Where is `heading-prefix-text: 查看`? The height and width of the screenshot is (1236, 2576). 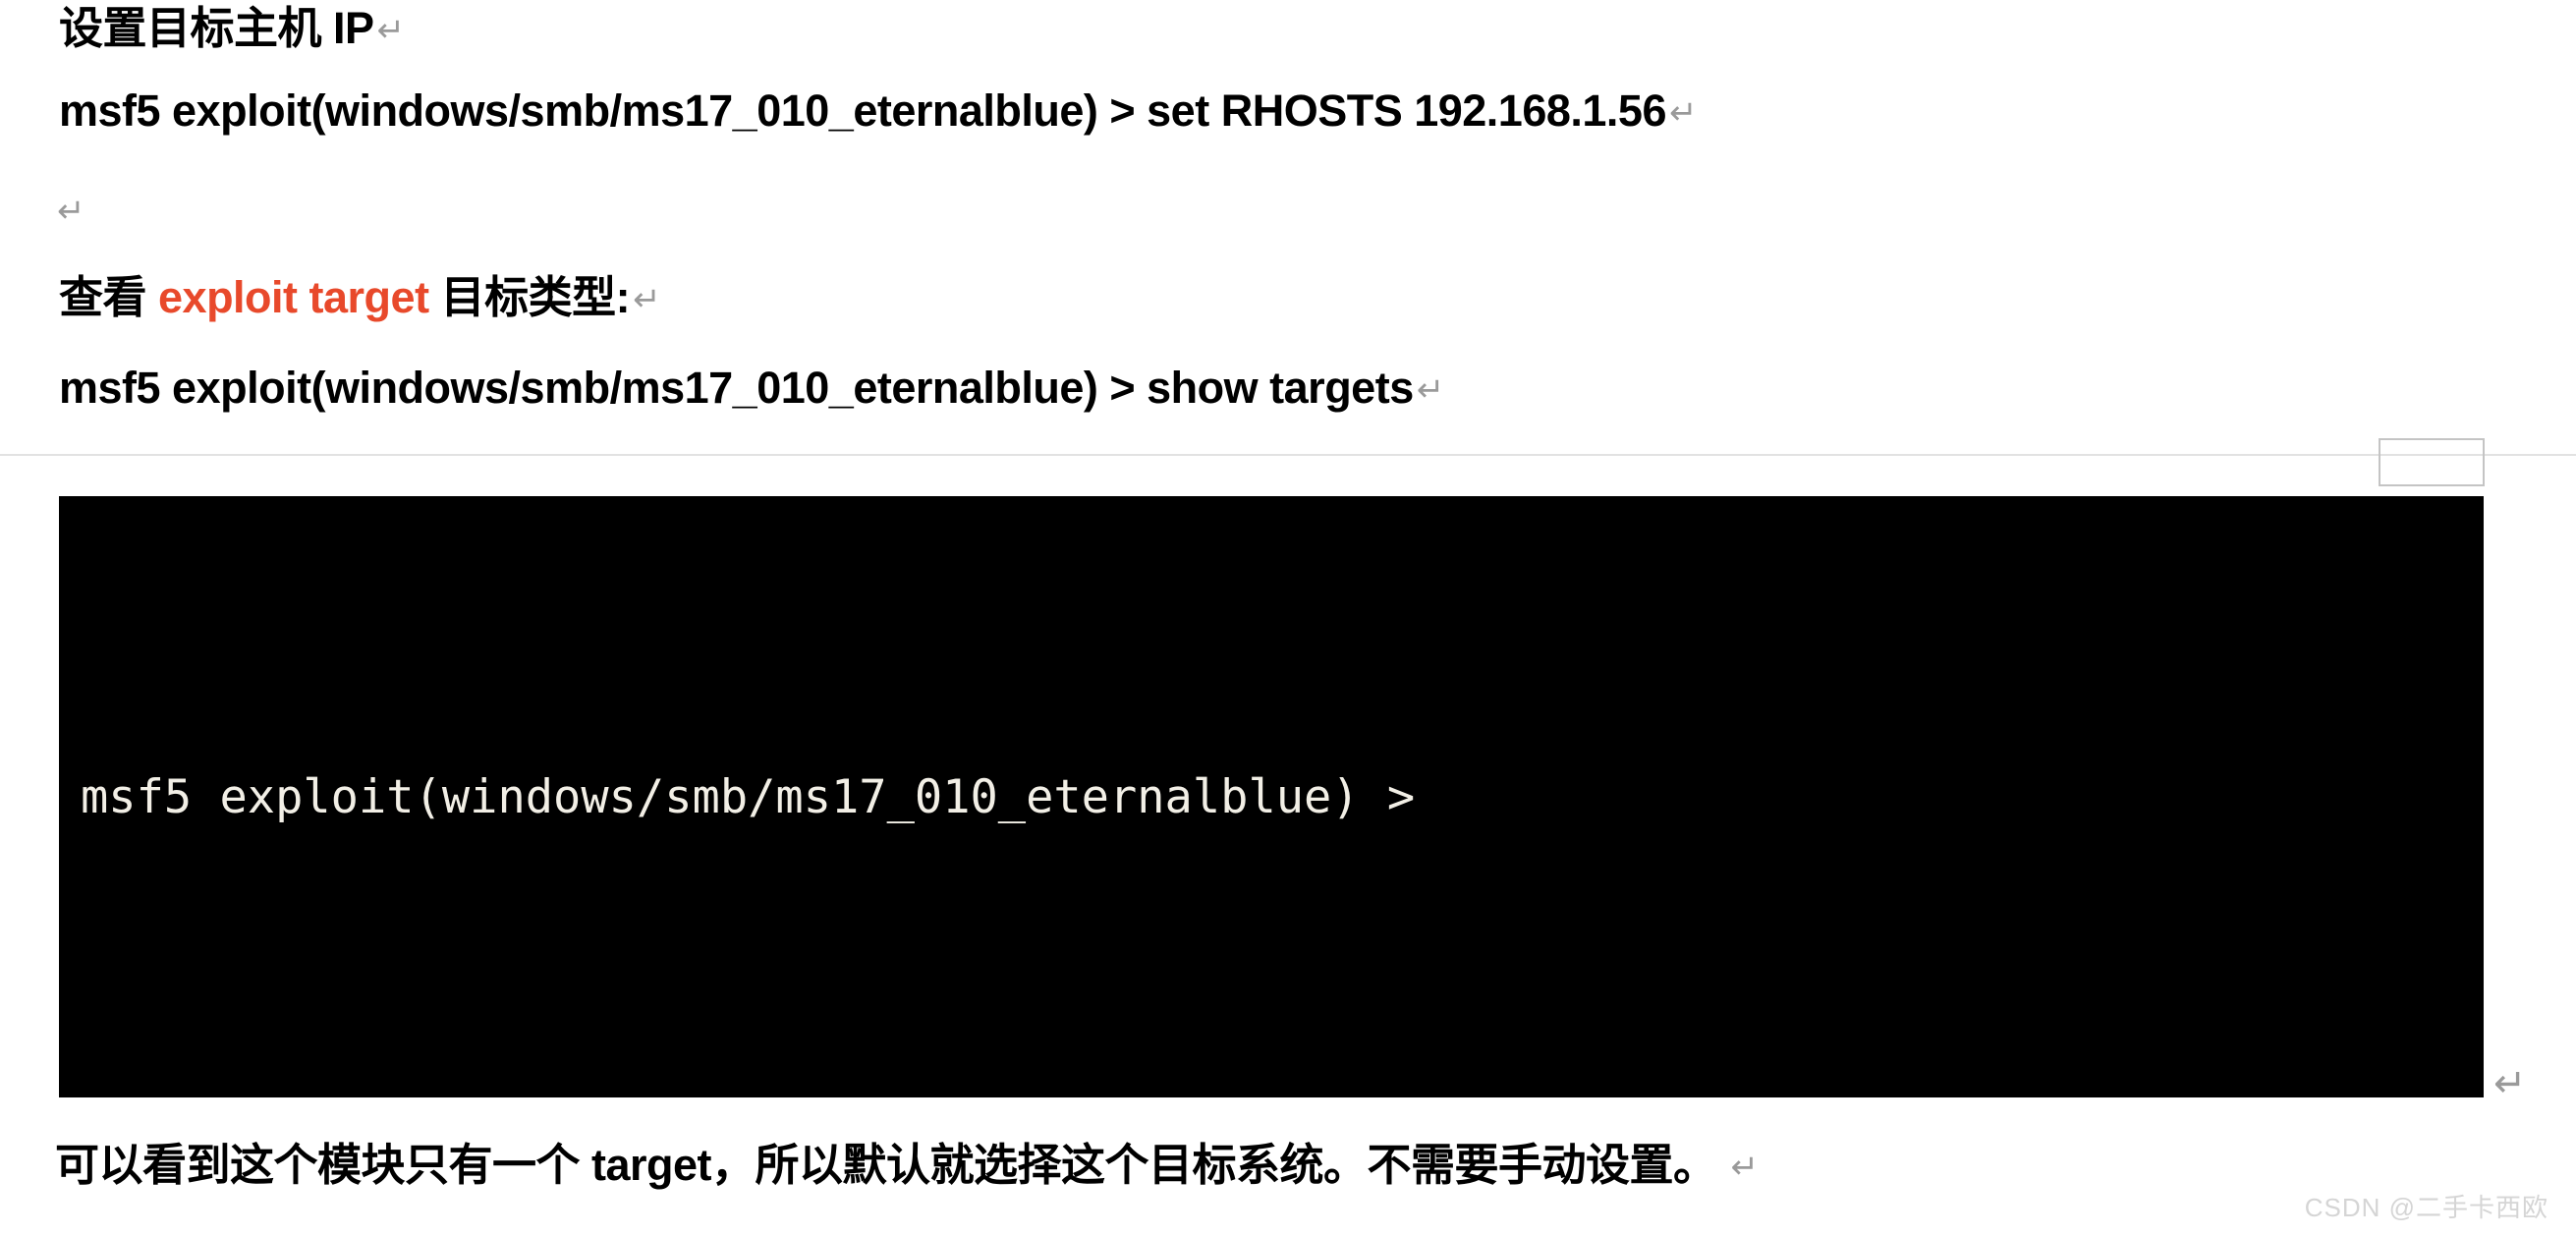
heading-prefix-text: 查看 is located at coordinates (109, 297).